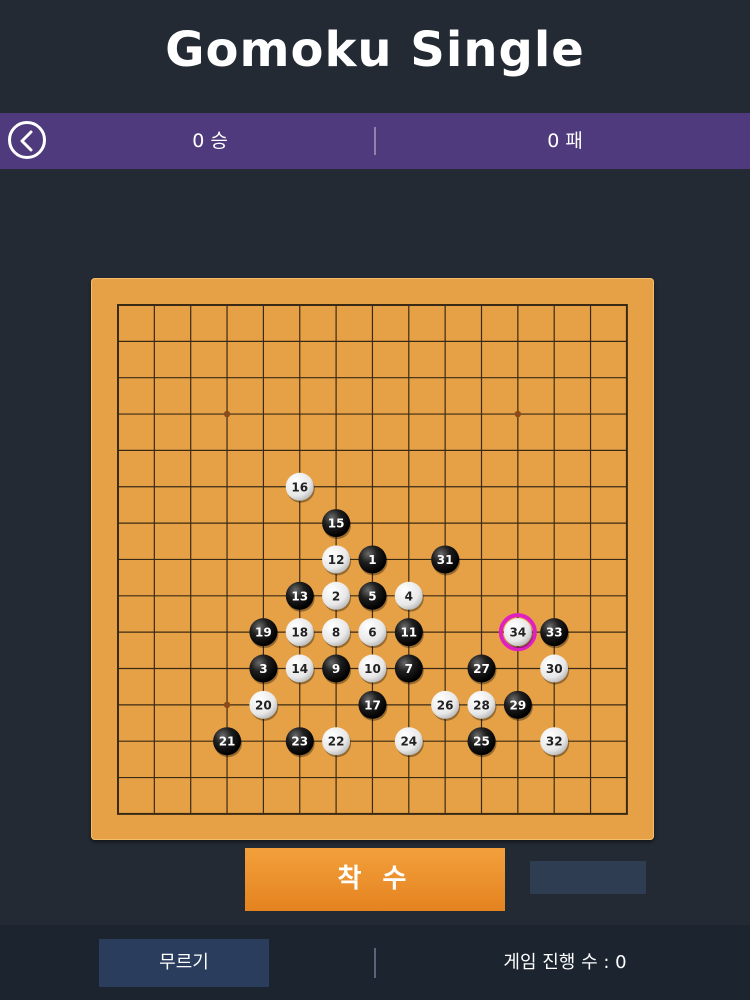  Describe the element at coordinates (554, 669) in the screenshot. I see `stone-number: 30` at that location.